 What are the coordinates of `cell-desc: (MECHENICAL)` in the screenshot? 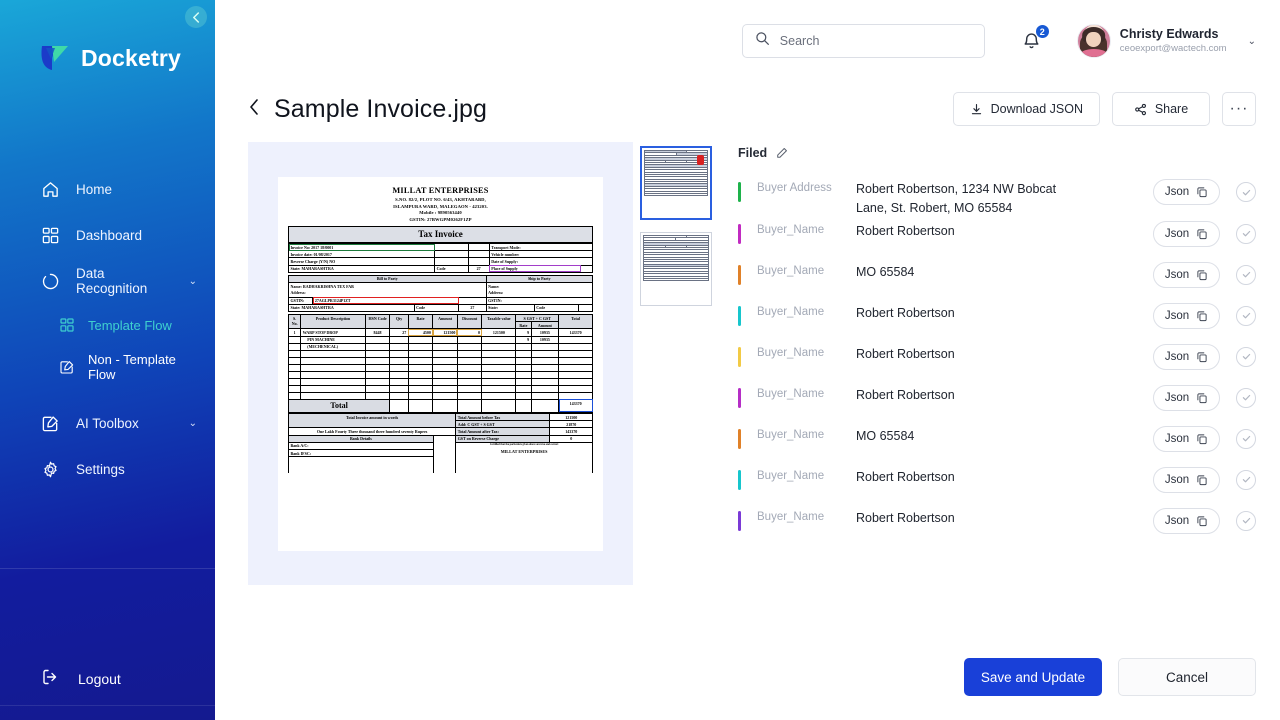 It's located at (333, 346).